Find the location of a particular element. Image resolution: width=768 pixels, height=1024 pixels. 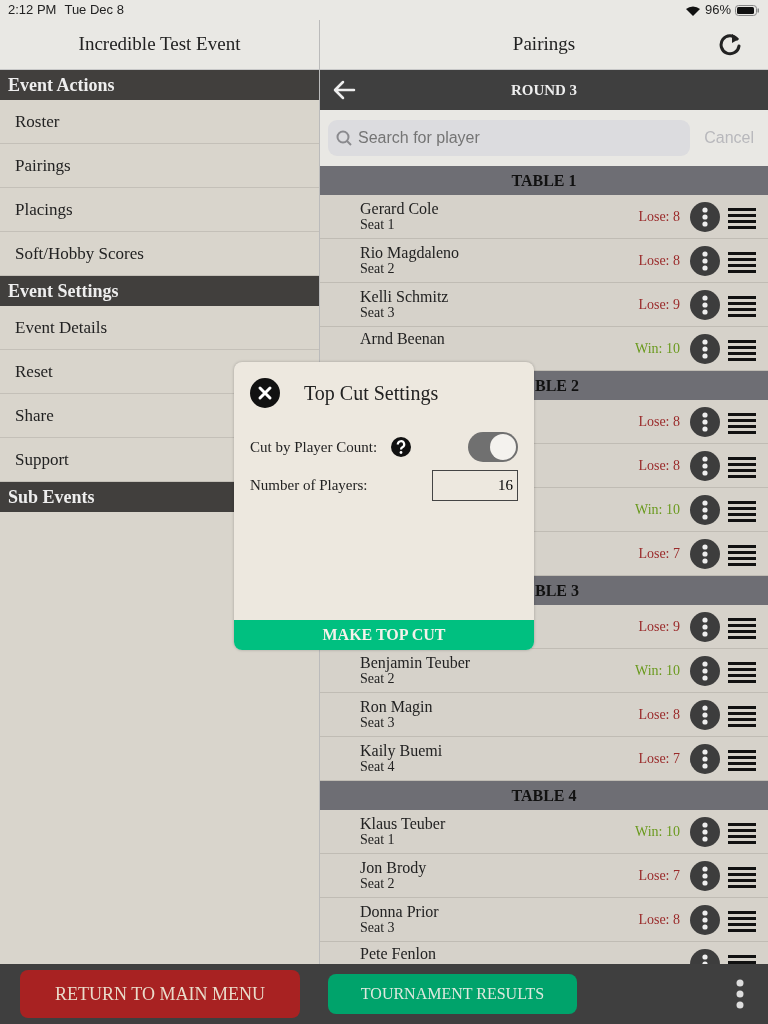

wifi-icon is located at coordinates (692, 10).